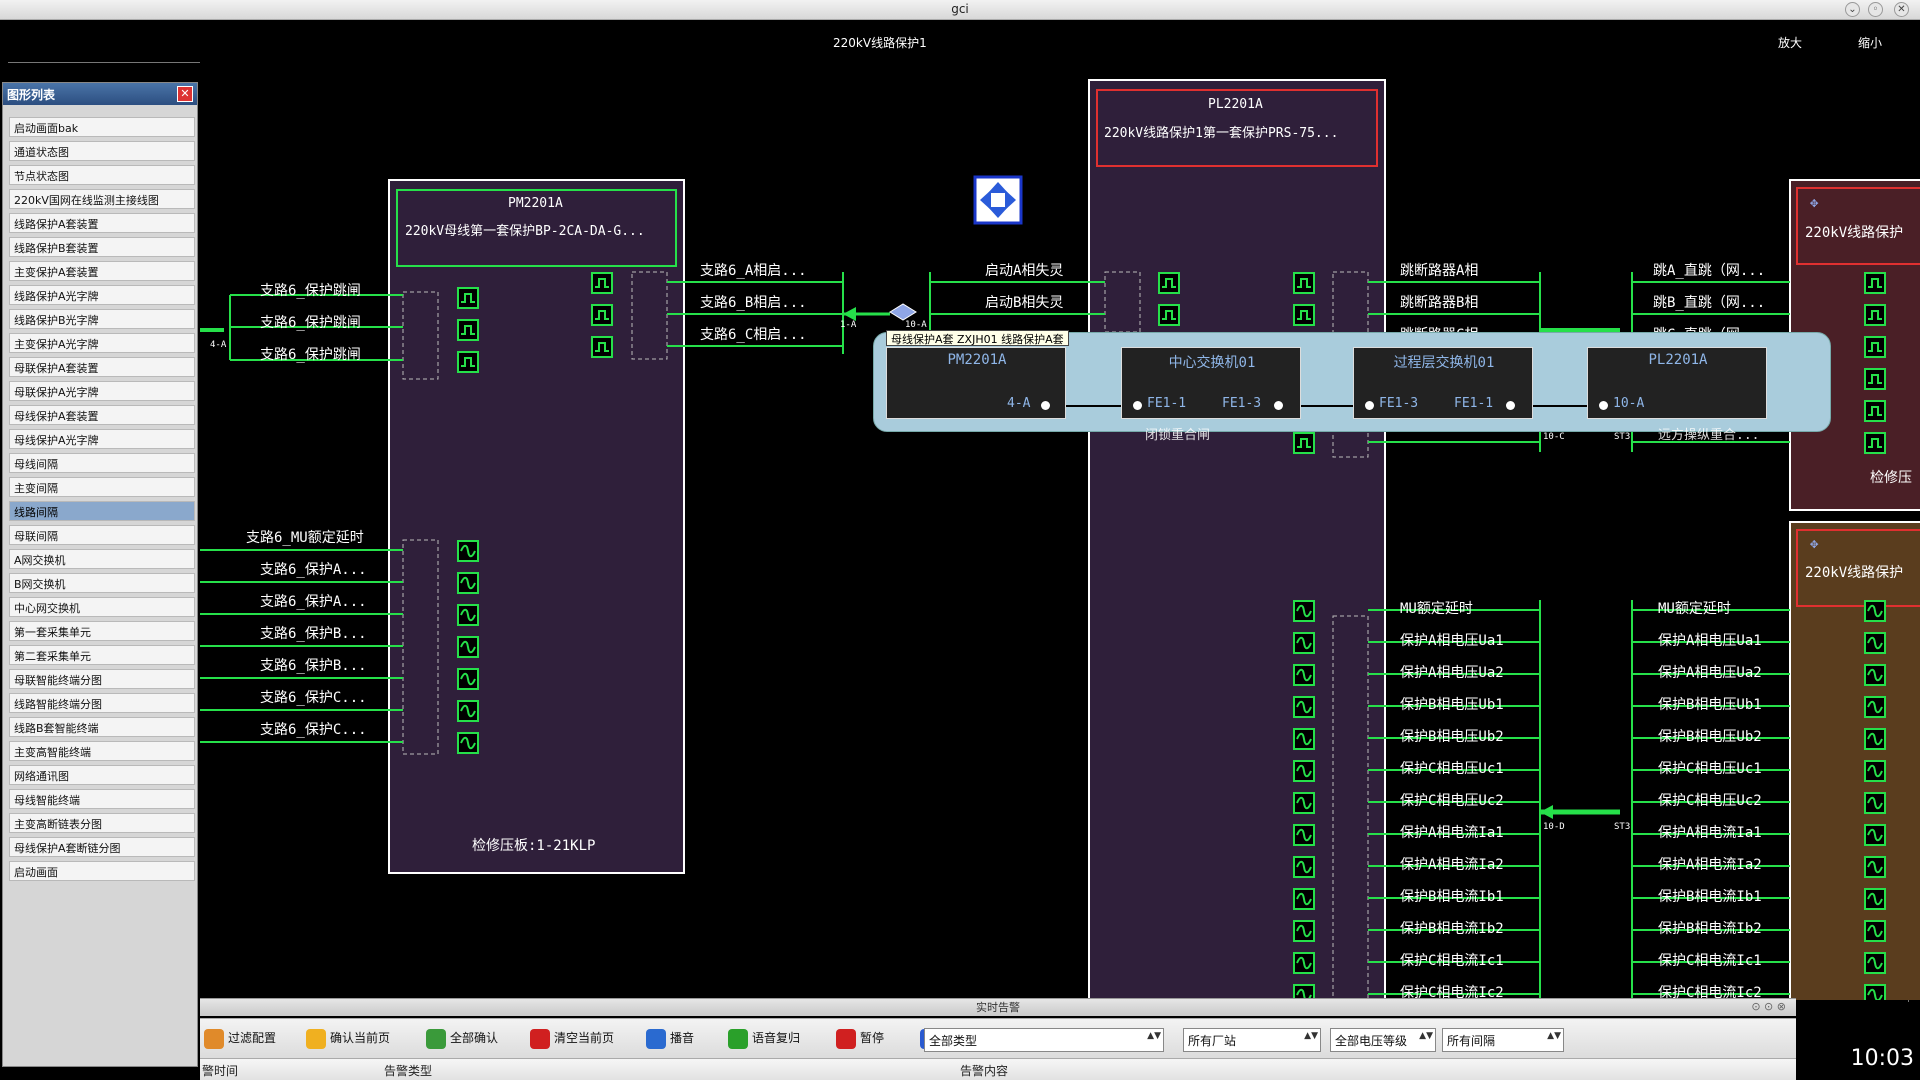 The image size is (1920, 1080). What do you see at coordinates (1901, 9) in the screenshot?
I see `close-window-icon: ✕` at bounding box center [1901, 9].